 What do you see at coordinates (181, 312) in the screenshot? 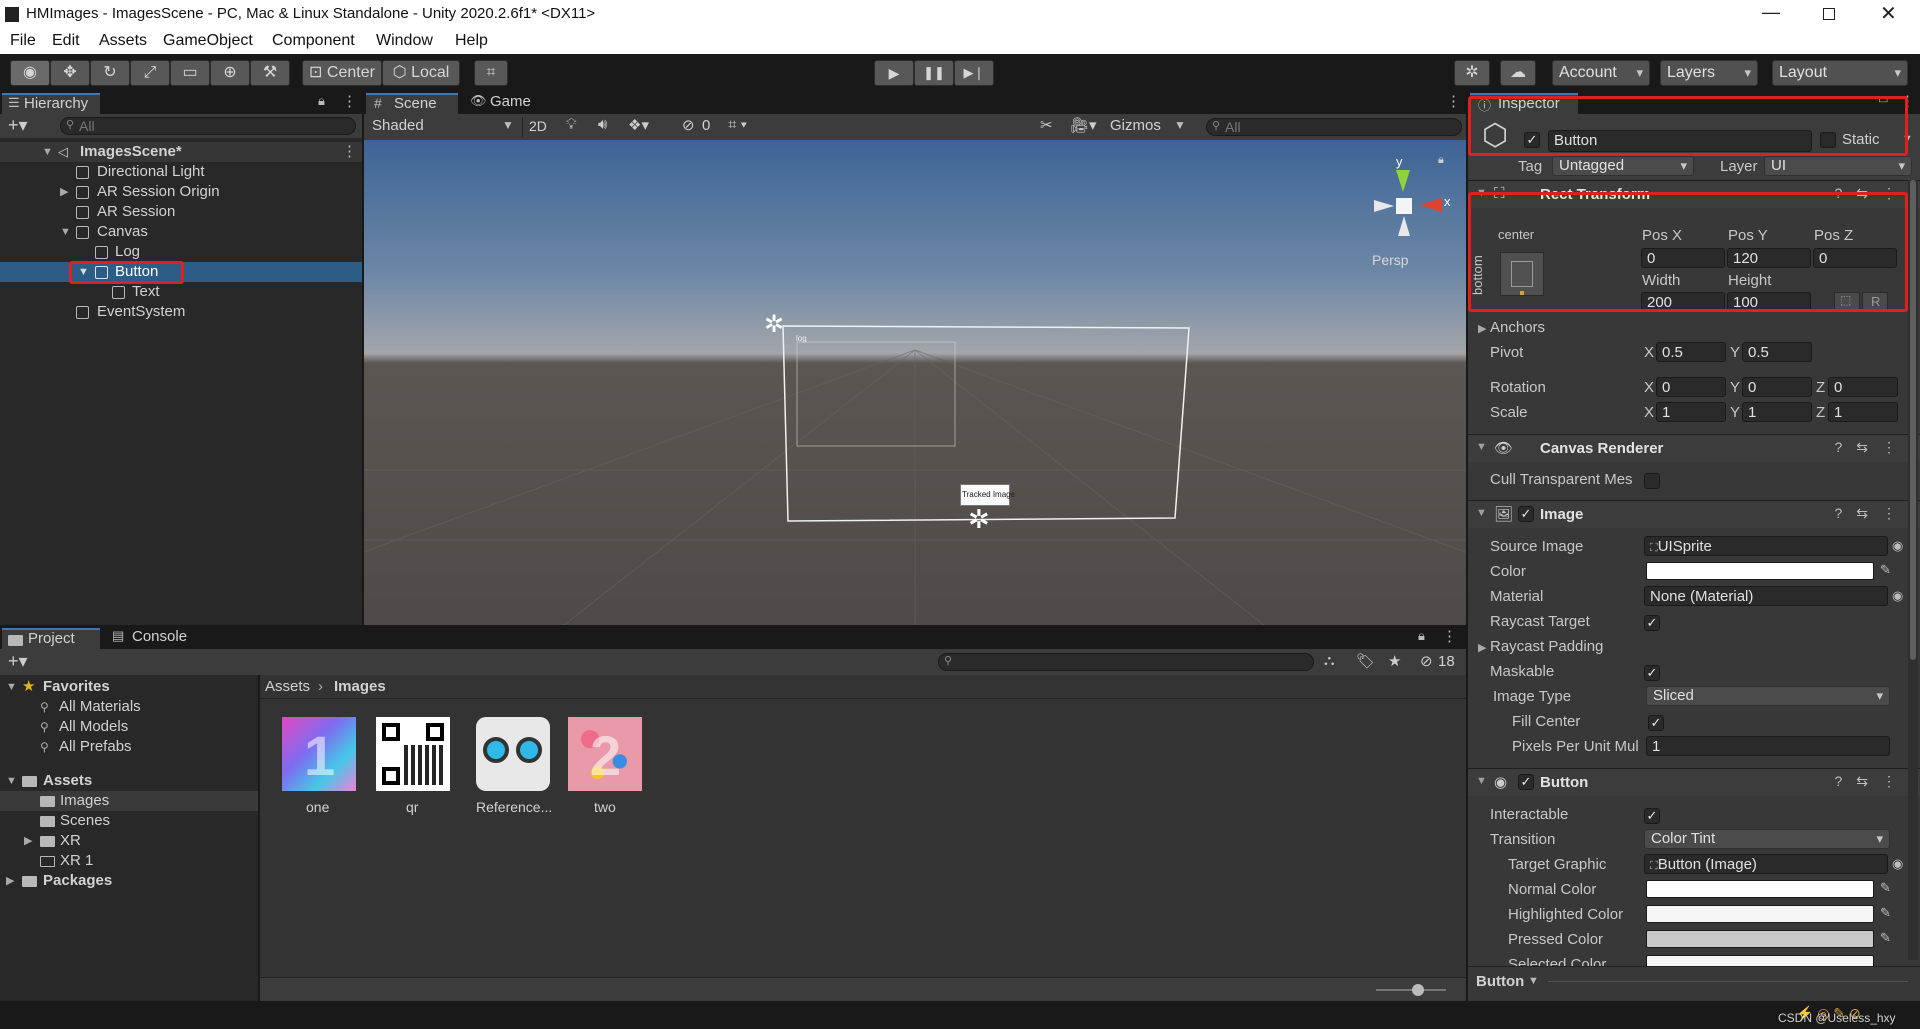
I see `hierarchy-item-eventsystem: EventSystem` at bounding box center [181, 312].